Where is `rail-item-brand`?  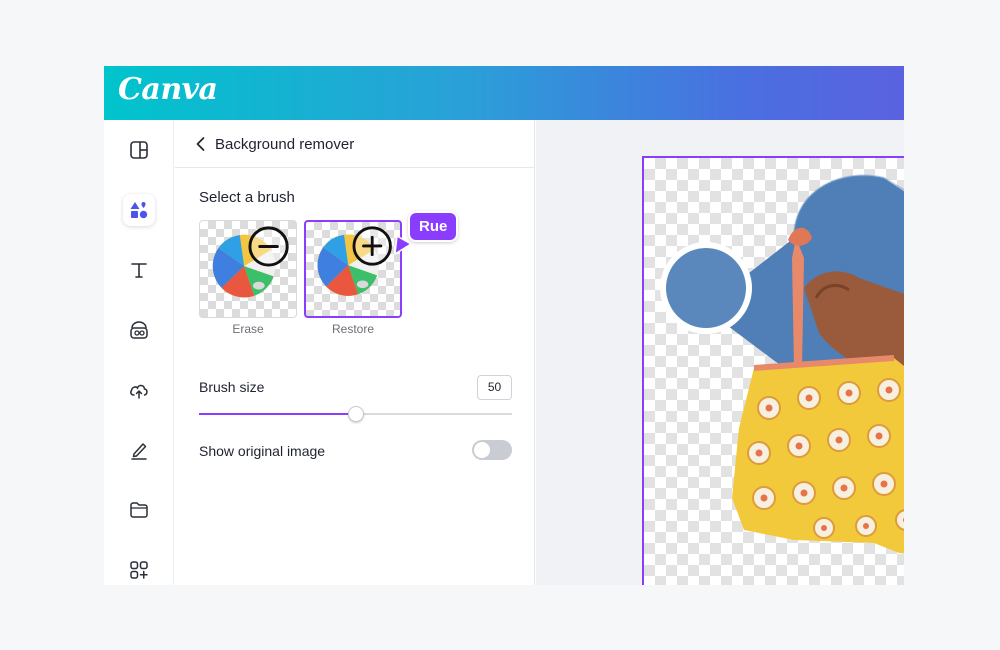 rail-item-brand is located at coordinates (139, 330).